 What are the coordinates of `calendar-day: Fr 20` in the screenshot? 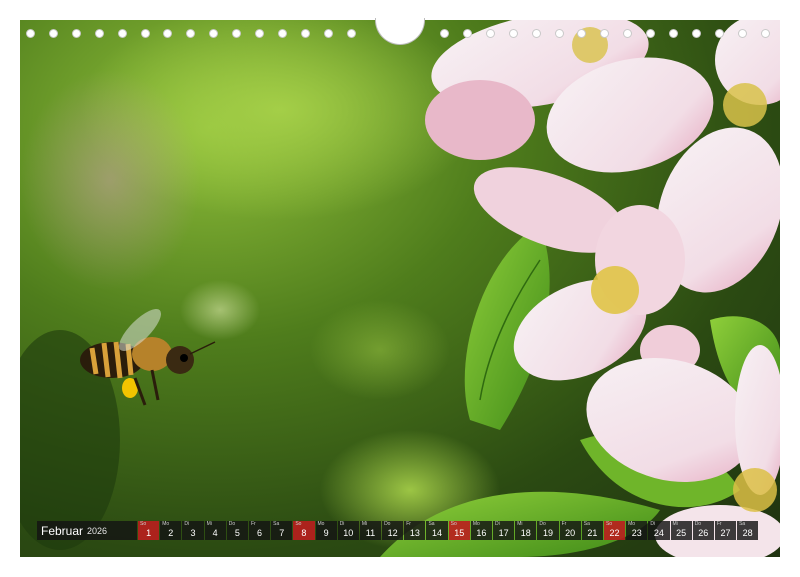 It's located at (570, 530).